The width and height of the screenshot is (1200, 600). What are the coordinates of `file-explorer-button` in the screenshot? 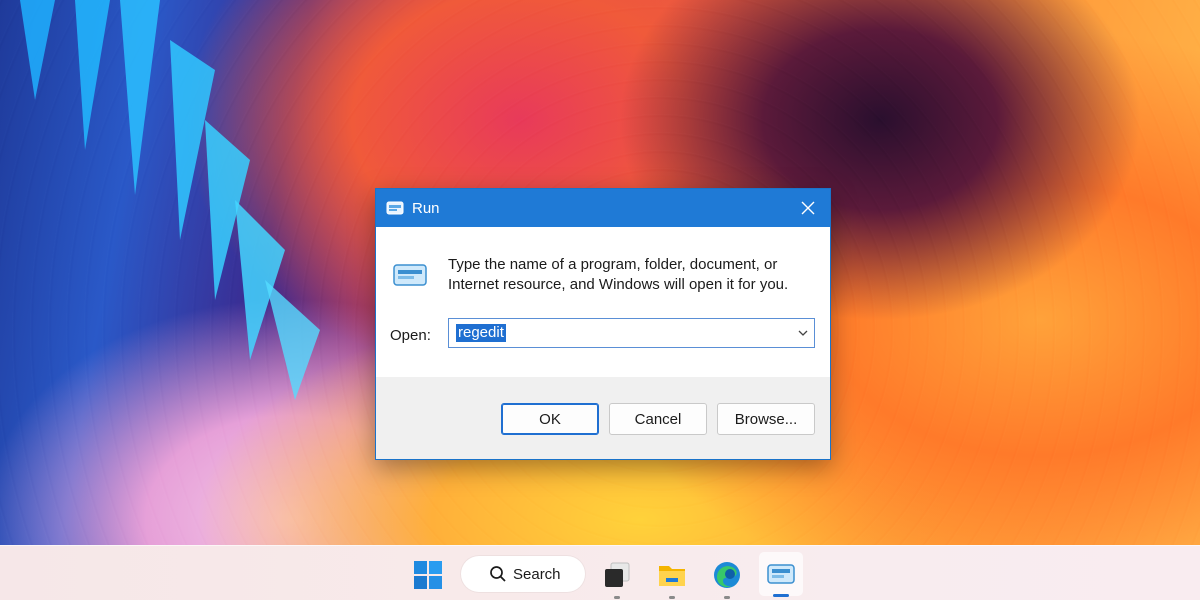 It's located at (672, 575).